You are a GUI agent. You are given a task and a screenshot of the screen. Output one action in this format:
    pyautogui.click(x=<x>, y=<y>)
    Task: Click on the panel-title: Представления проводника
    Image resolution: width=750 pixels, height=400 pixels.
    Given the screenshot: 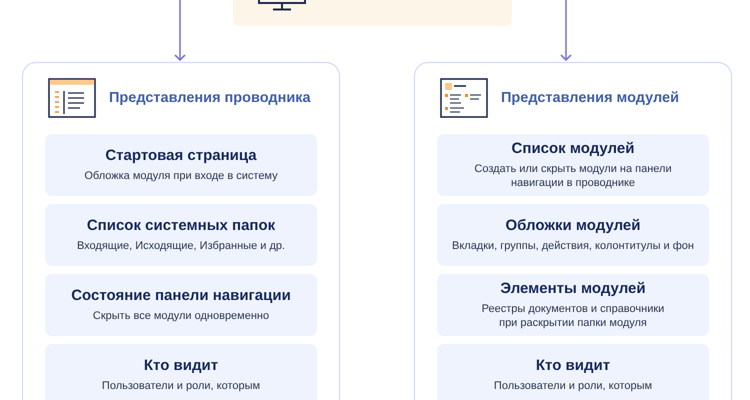 What is the action you would take?
    pyautogui.click(x=210, y=98)
    